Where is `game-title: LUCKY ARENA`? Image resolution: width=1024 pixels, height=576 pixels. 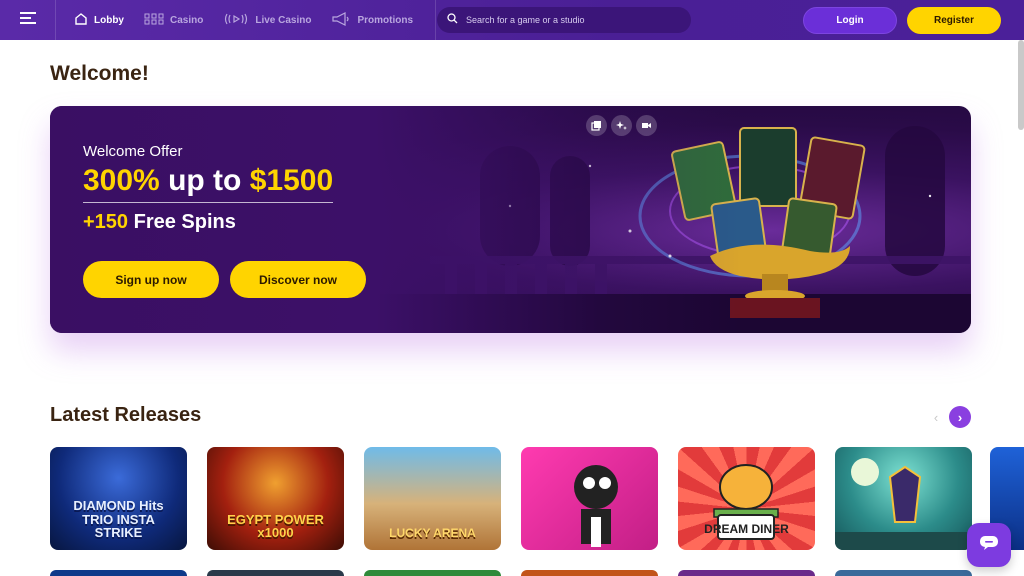 game-title: LUCKY ARENA is located at coordinates (432, 533).